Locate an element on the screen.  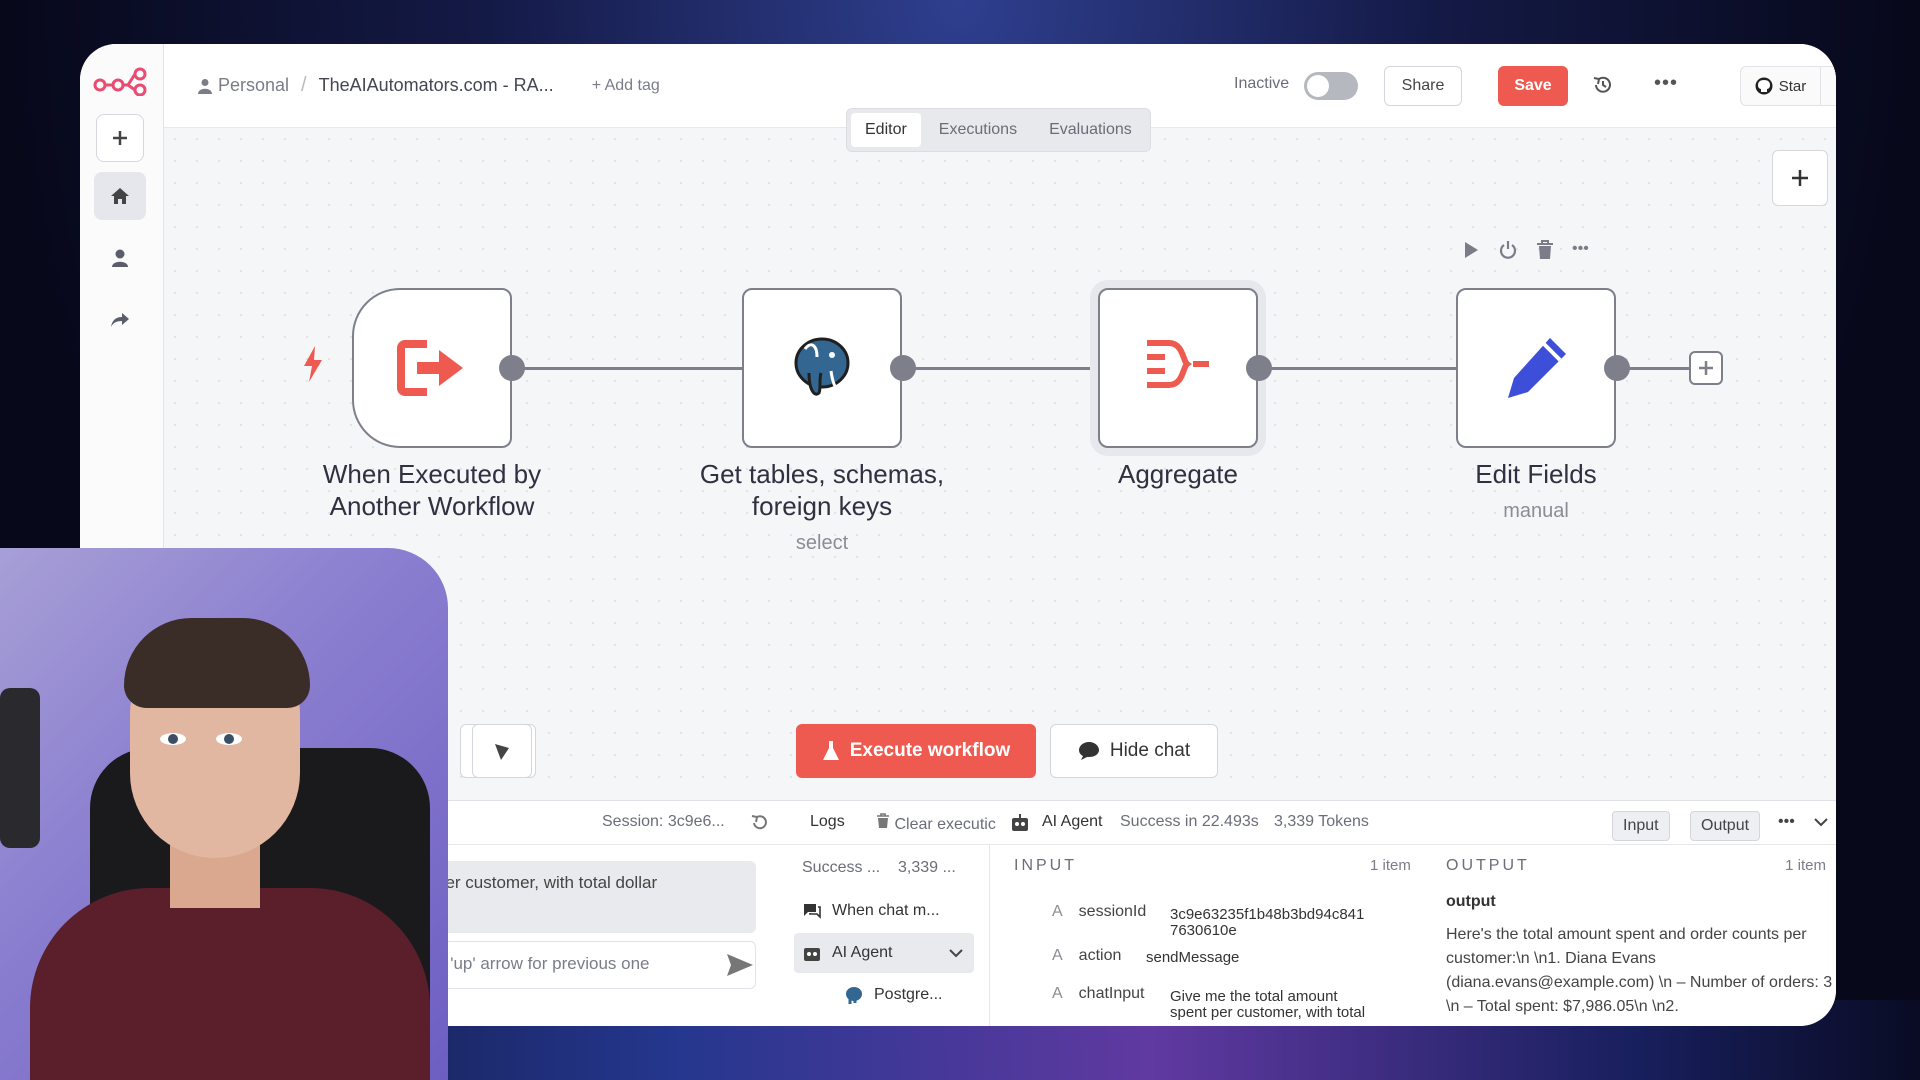
tab-editor: Editor is located at coordinates (886, 130).